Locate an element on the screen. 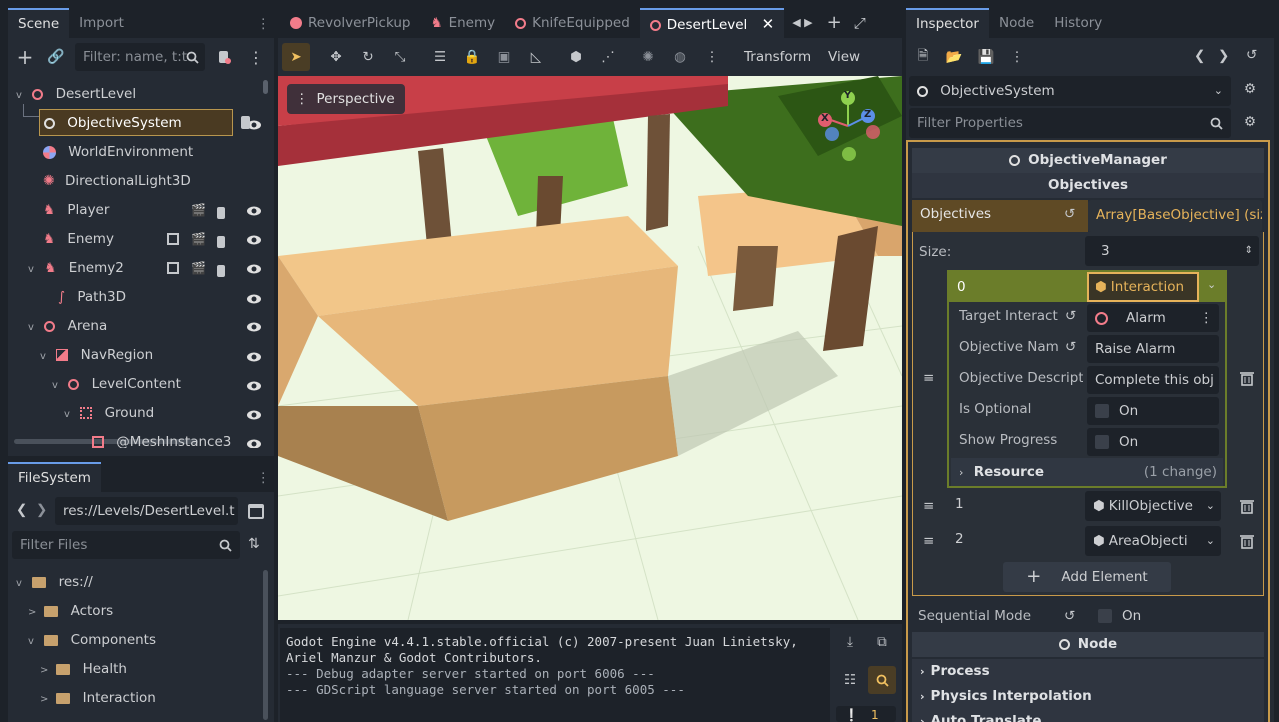 The height and width of the screenshot is (722, 1279). tab-import: Import is located at coordinates (101, 23).